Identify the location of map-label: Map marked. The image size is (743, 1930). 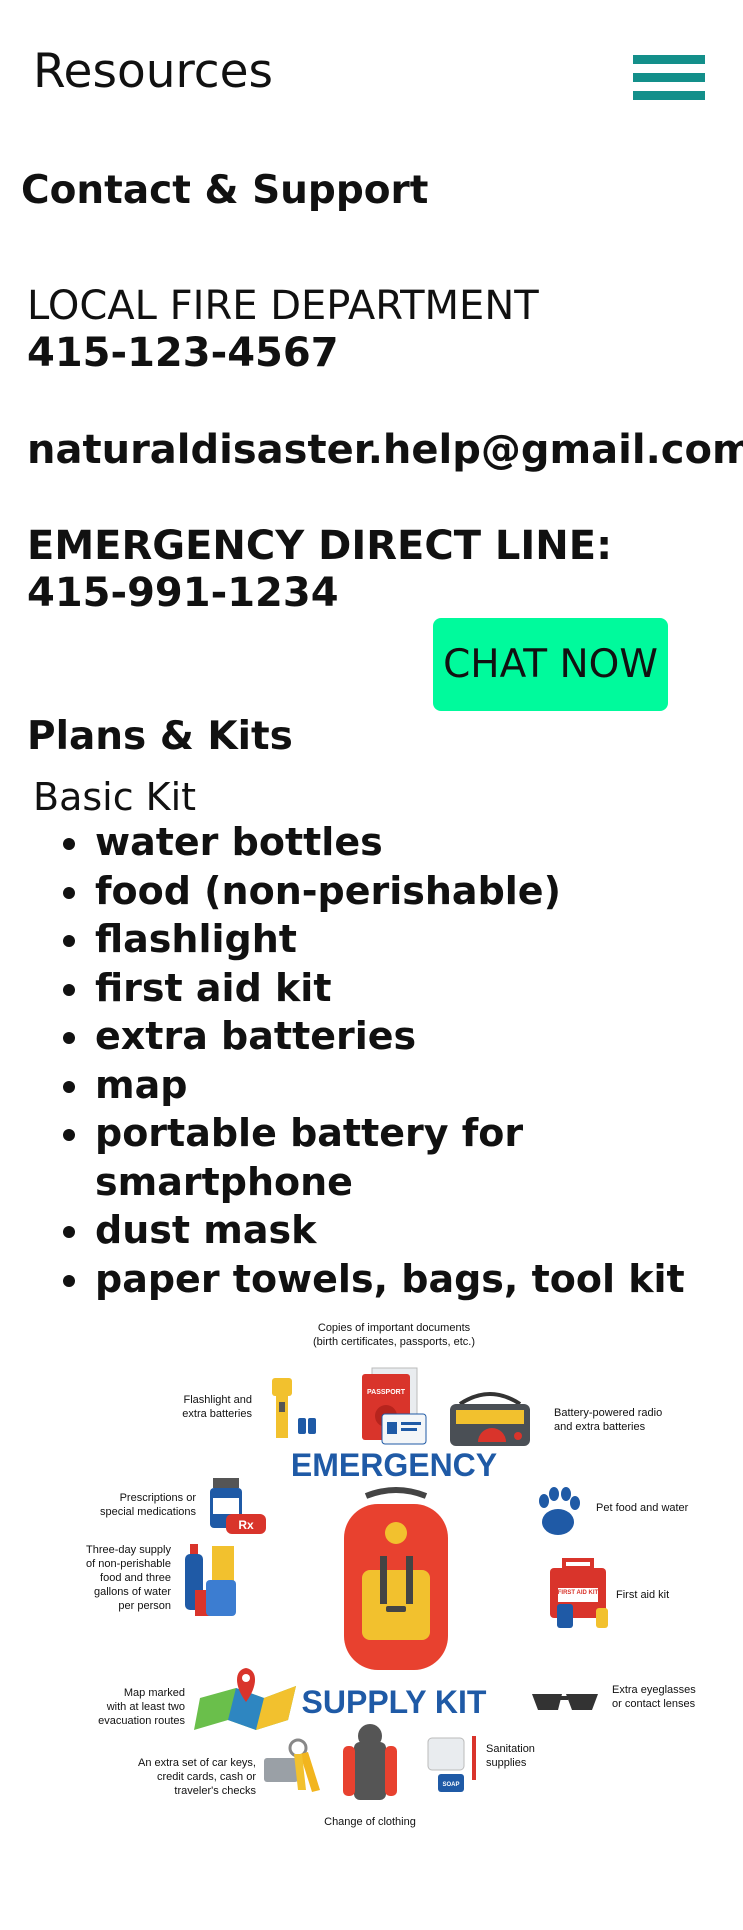
(154, 1693).